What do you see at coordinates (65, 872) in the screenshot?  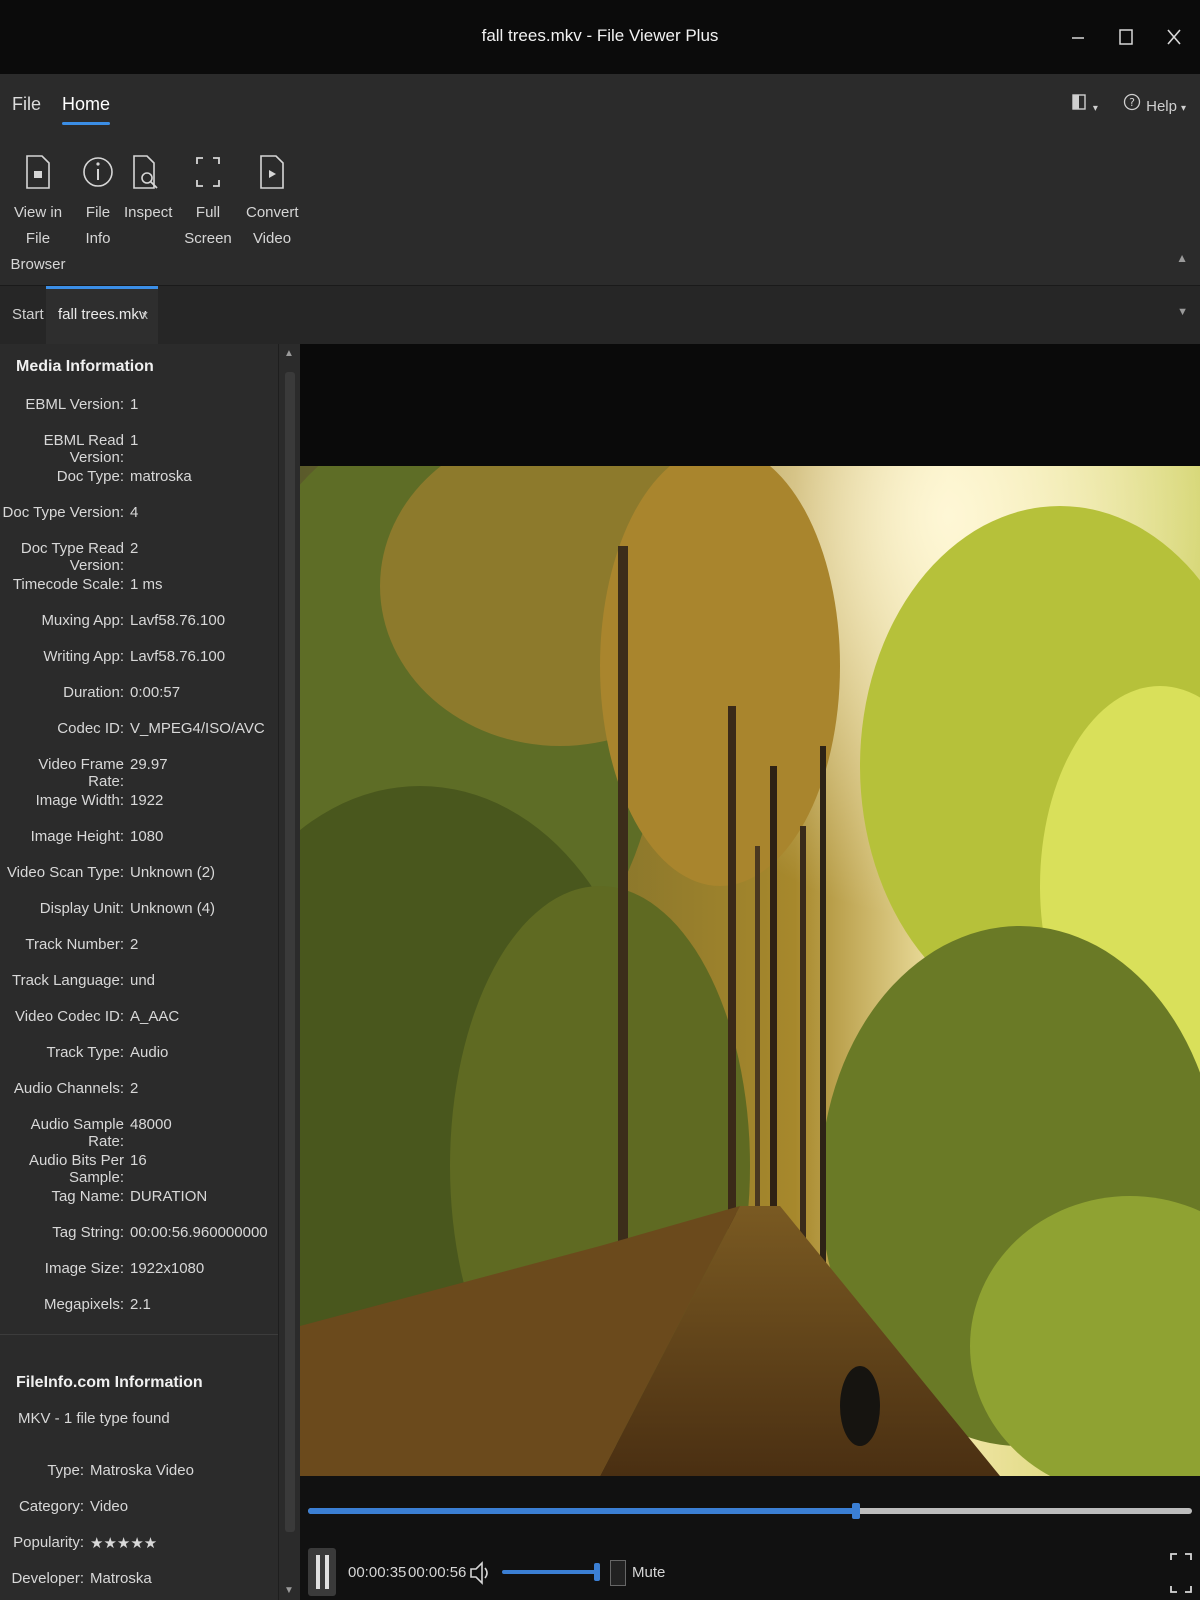 I see `info-key: Video Scan Type:` at bounding box center [65, 872].